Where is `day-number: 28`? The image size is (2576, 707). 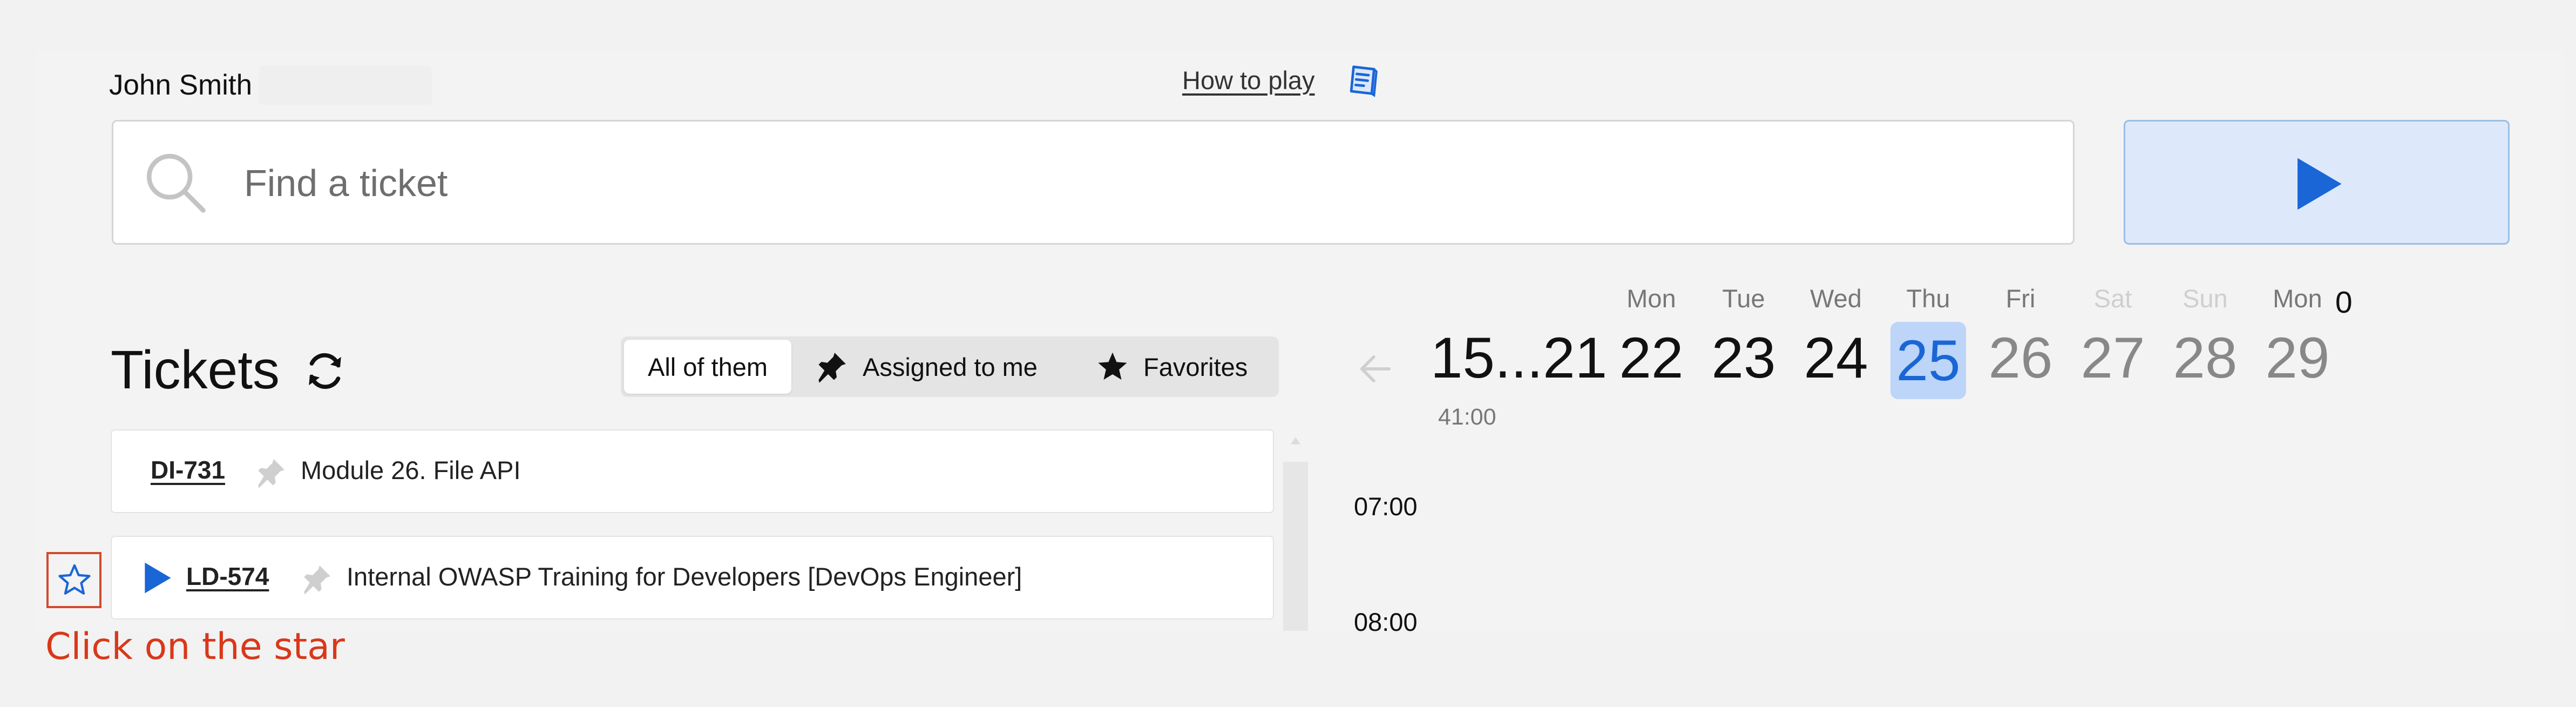 day-number: 28 is located at coordinates (2205, 358).